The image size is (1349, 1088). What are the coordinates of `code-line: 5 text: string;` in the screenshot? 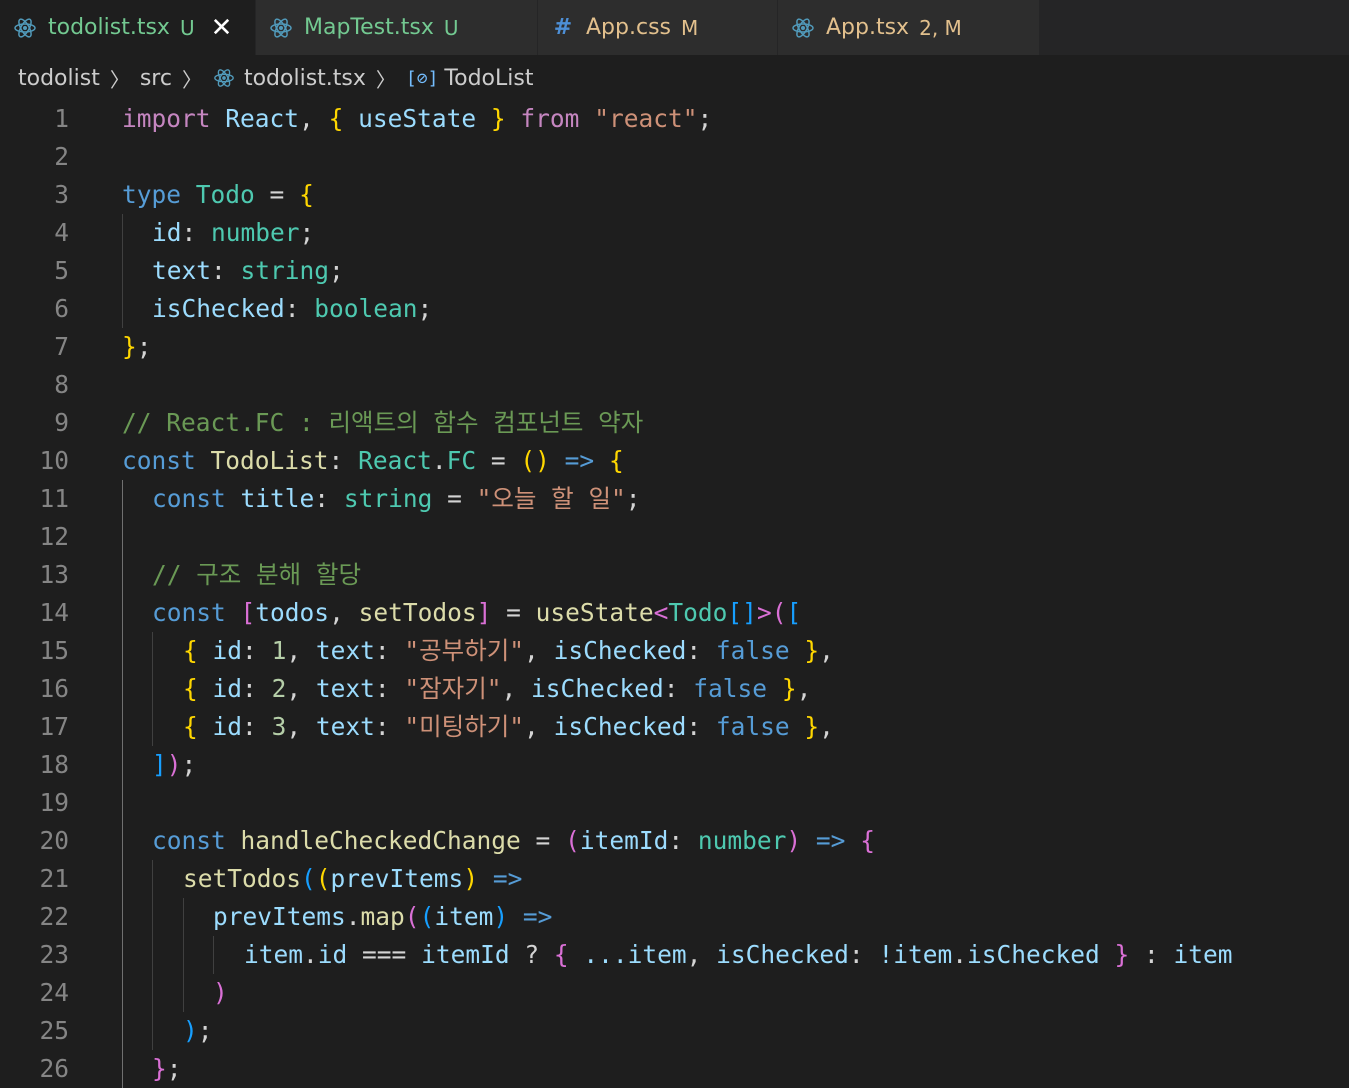 It's located at (674, 271).